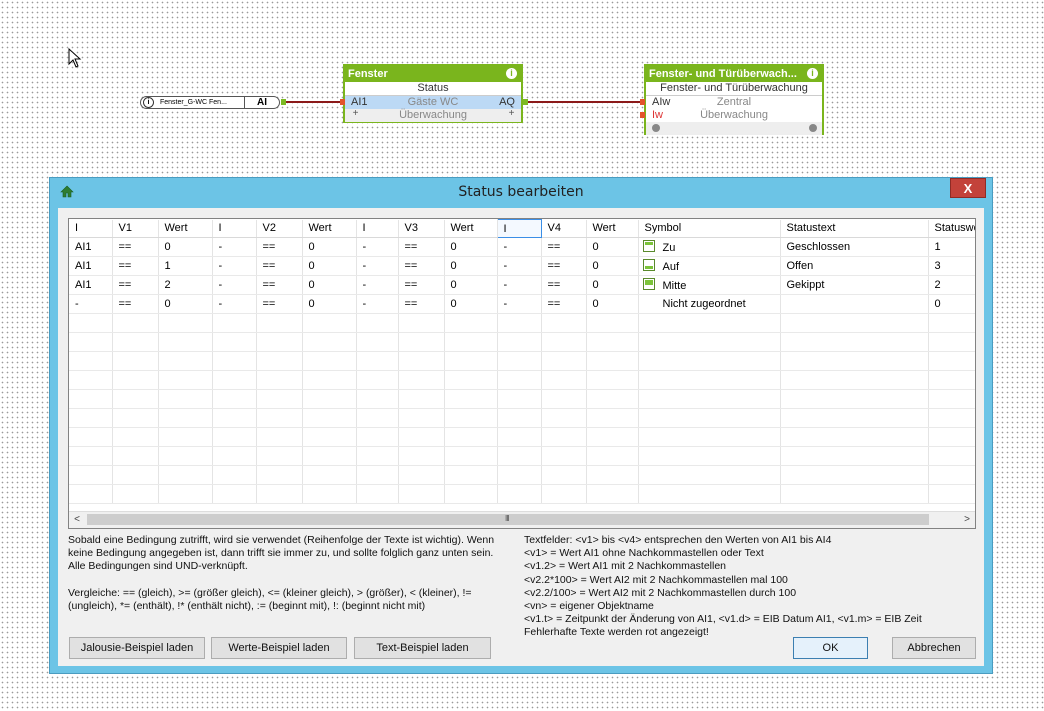 The width and height of the screenshot is (1044, 711). What do you see at coordinates (77, 520) in the screenshot?
I see `scroll-left-icon: <` at bounding box center [77, 520].